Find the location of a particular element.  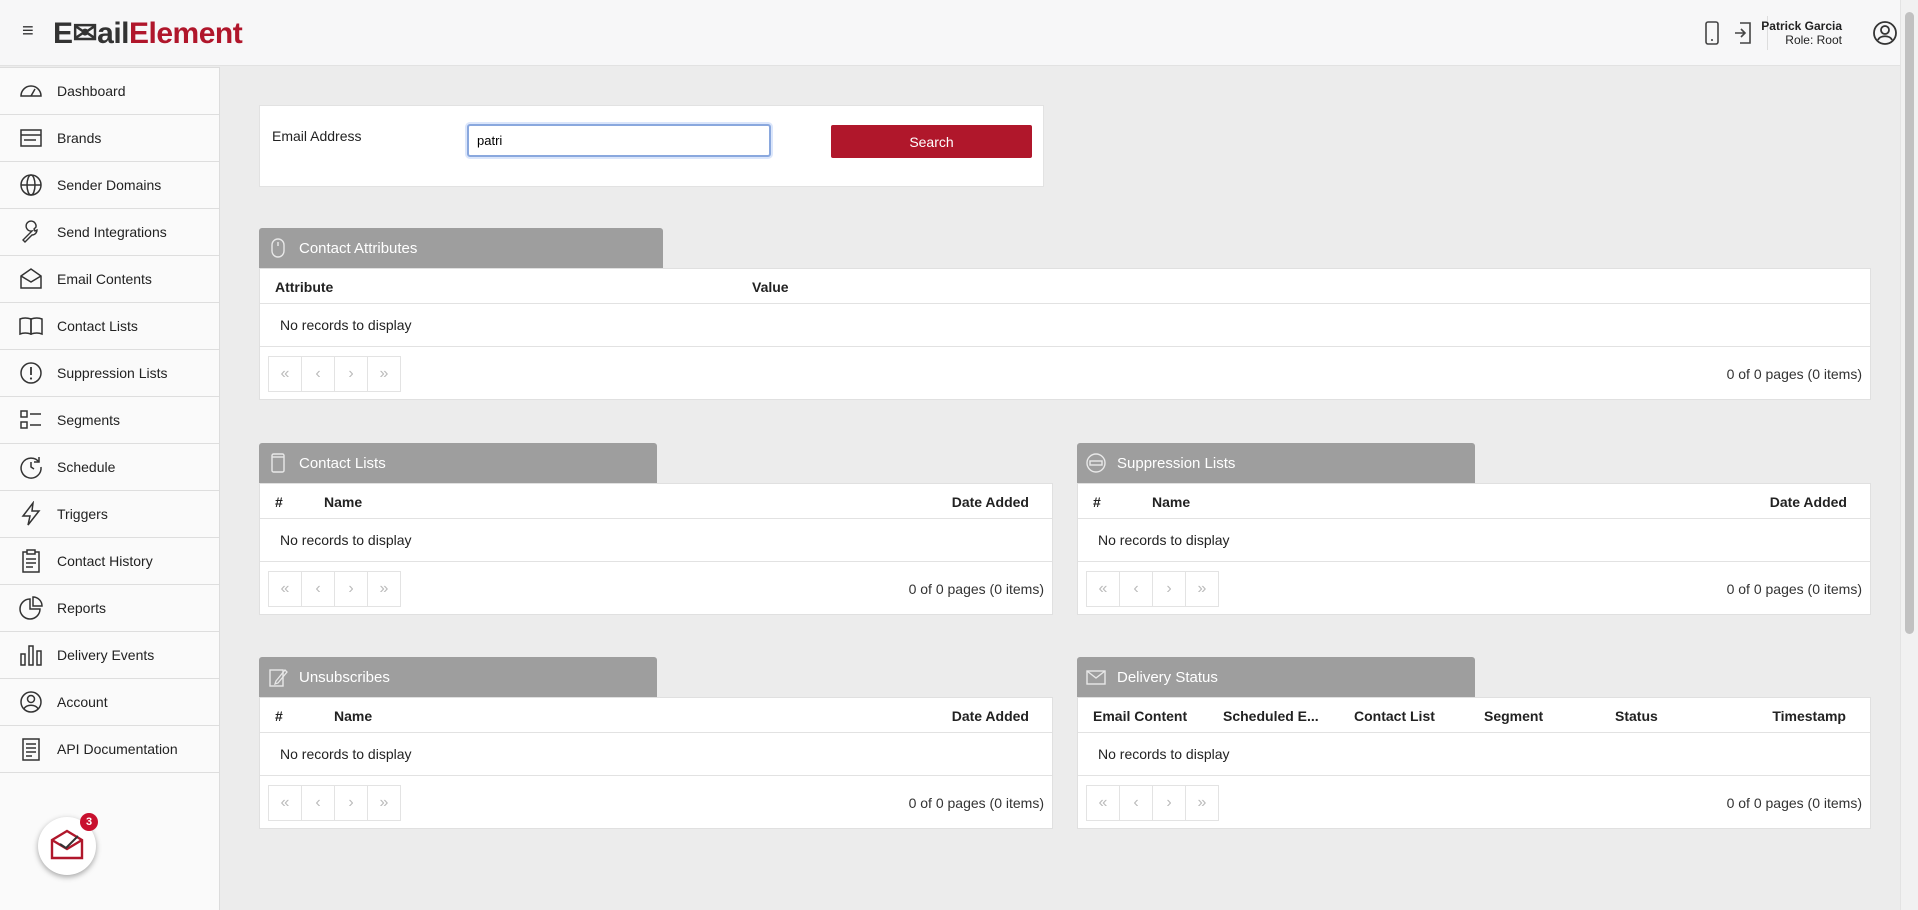

sidebar-item-reports: Reports is located at coordinates (109, 608).